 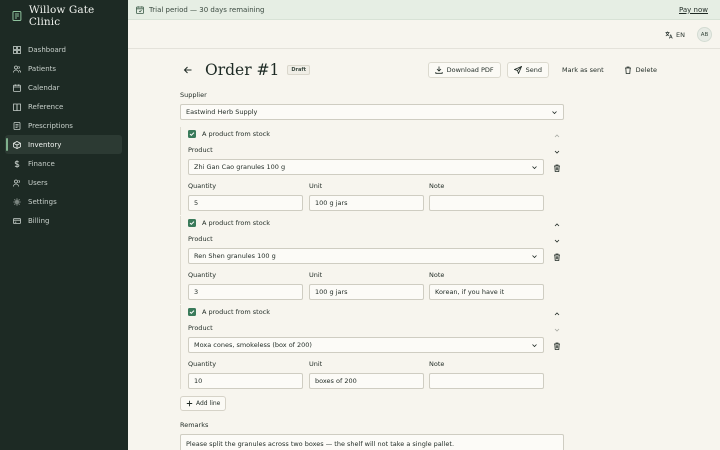 I want to click on sidebar-item-inventory: Inventory, so click(x=63, y=144).